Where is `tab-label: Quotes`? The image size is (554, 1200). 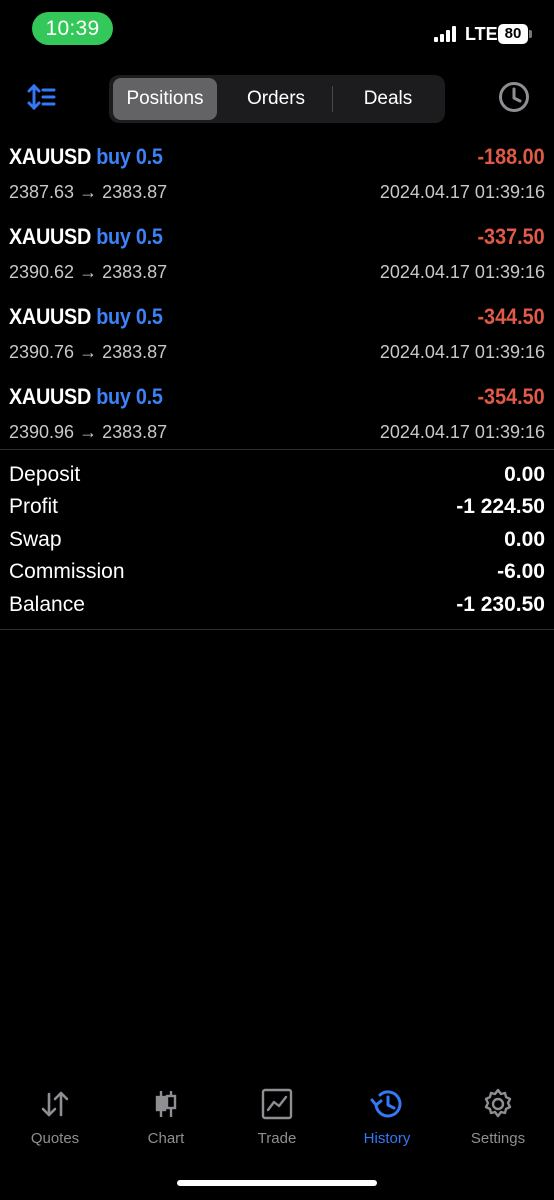 tab-label: Quotes is located at coordinates (55, 1138).